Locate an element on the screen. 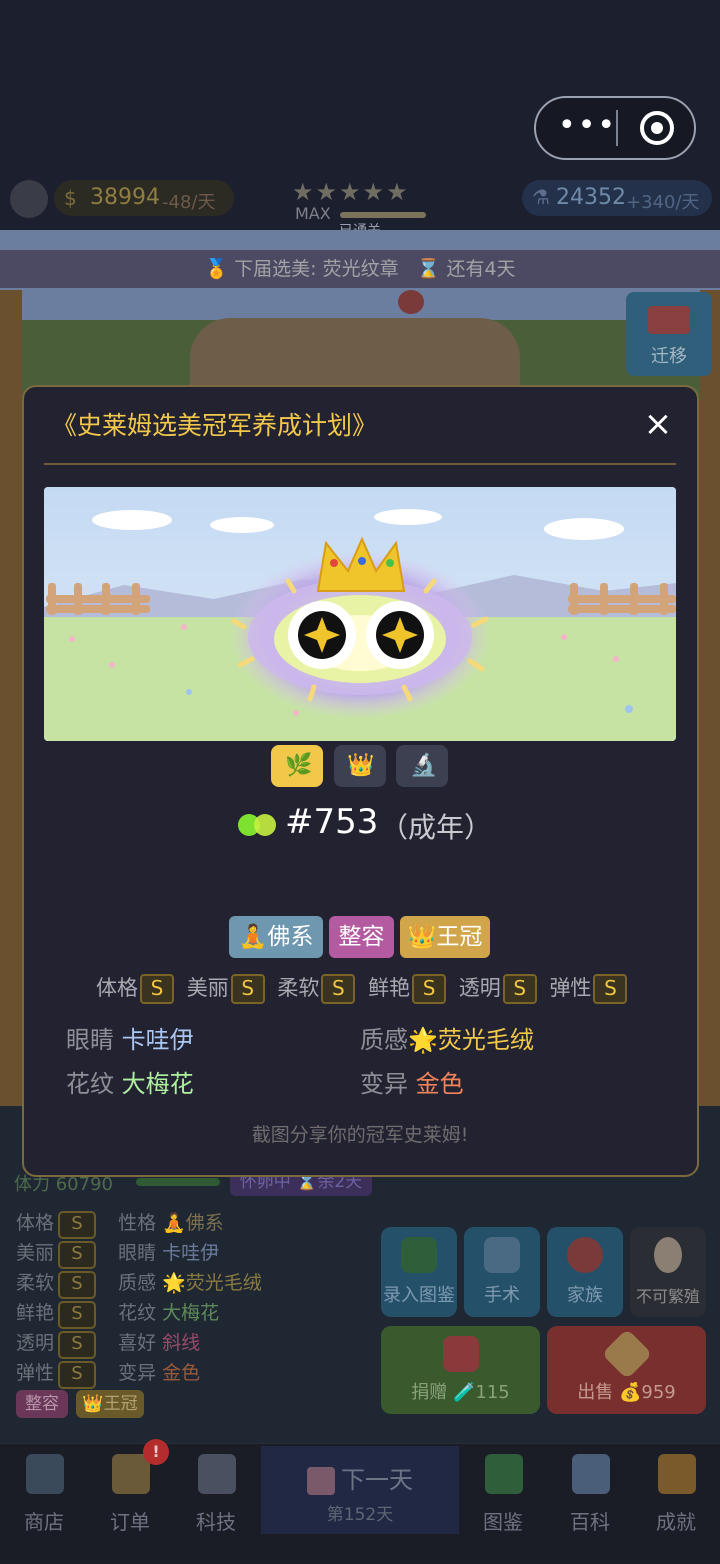  eyes-trait: 眼睛 卡哇伊 is located at coordinates (130, 1037).